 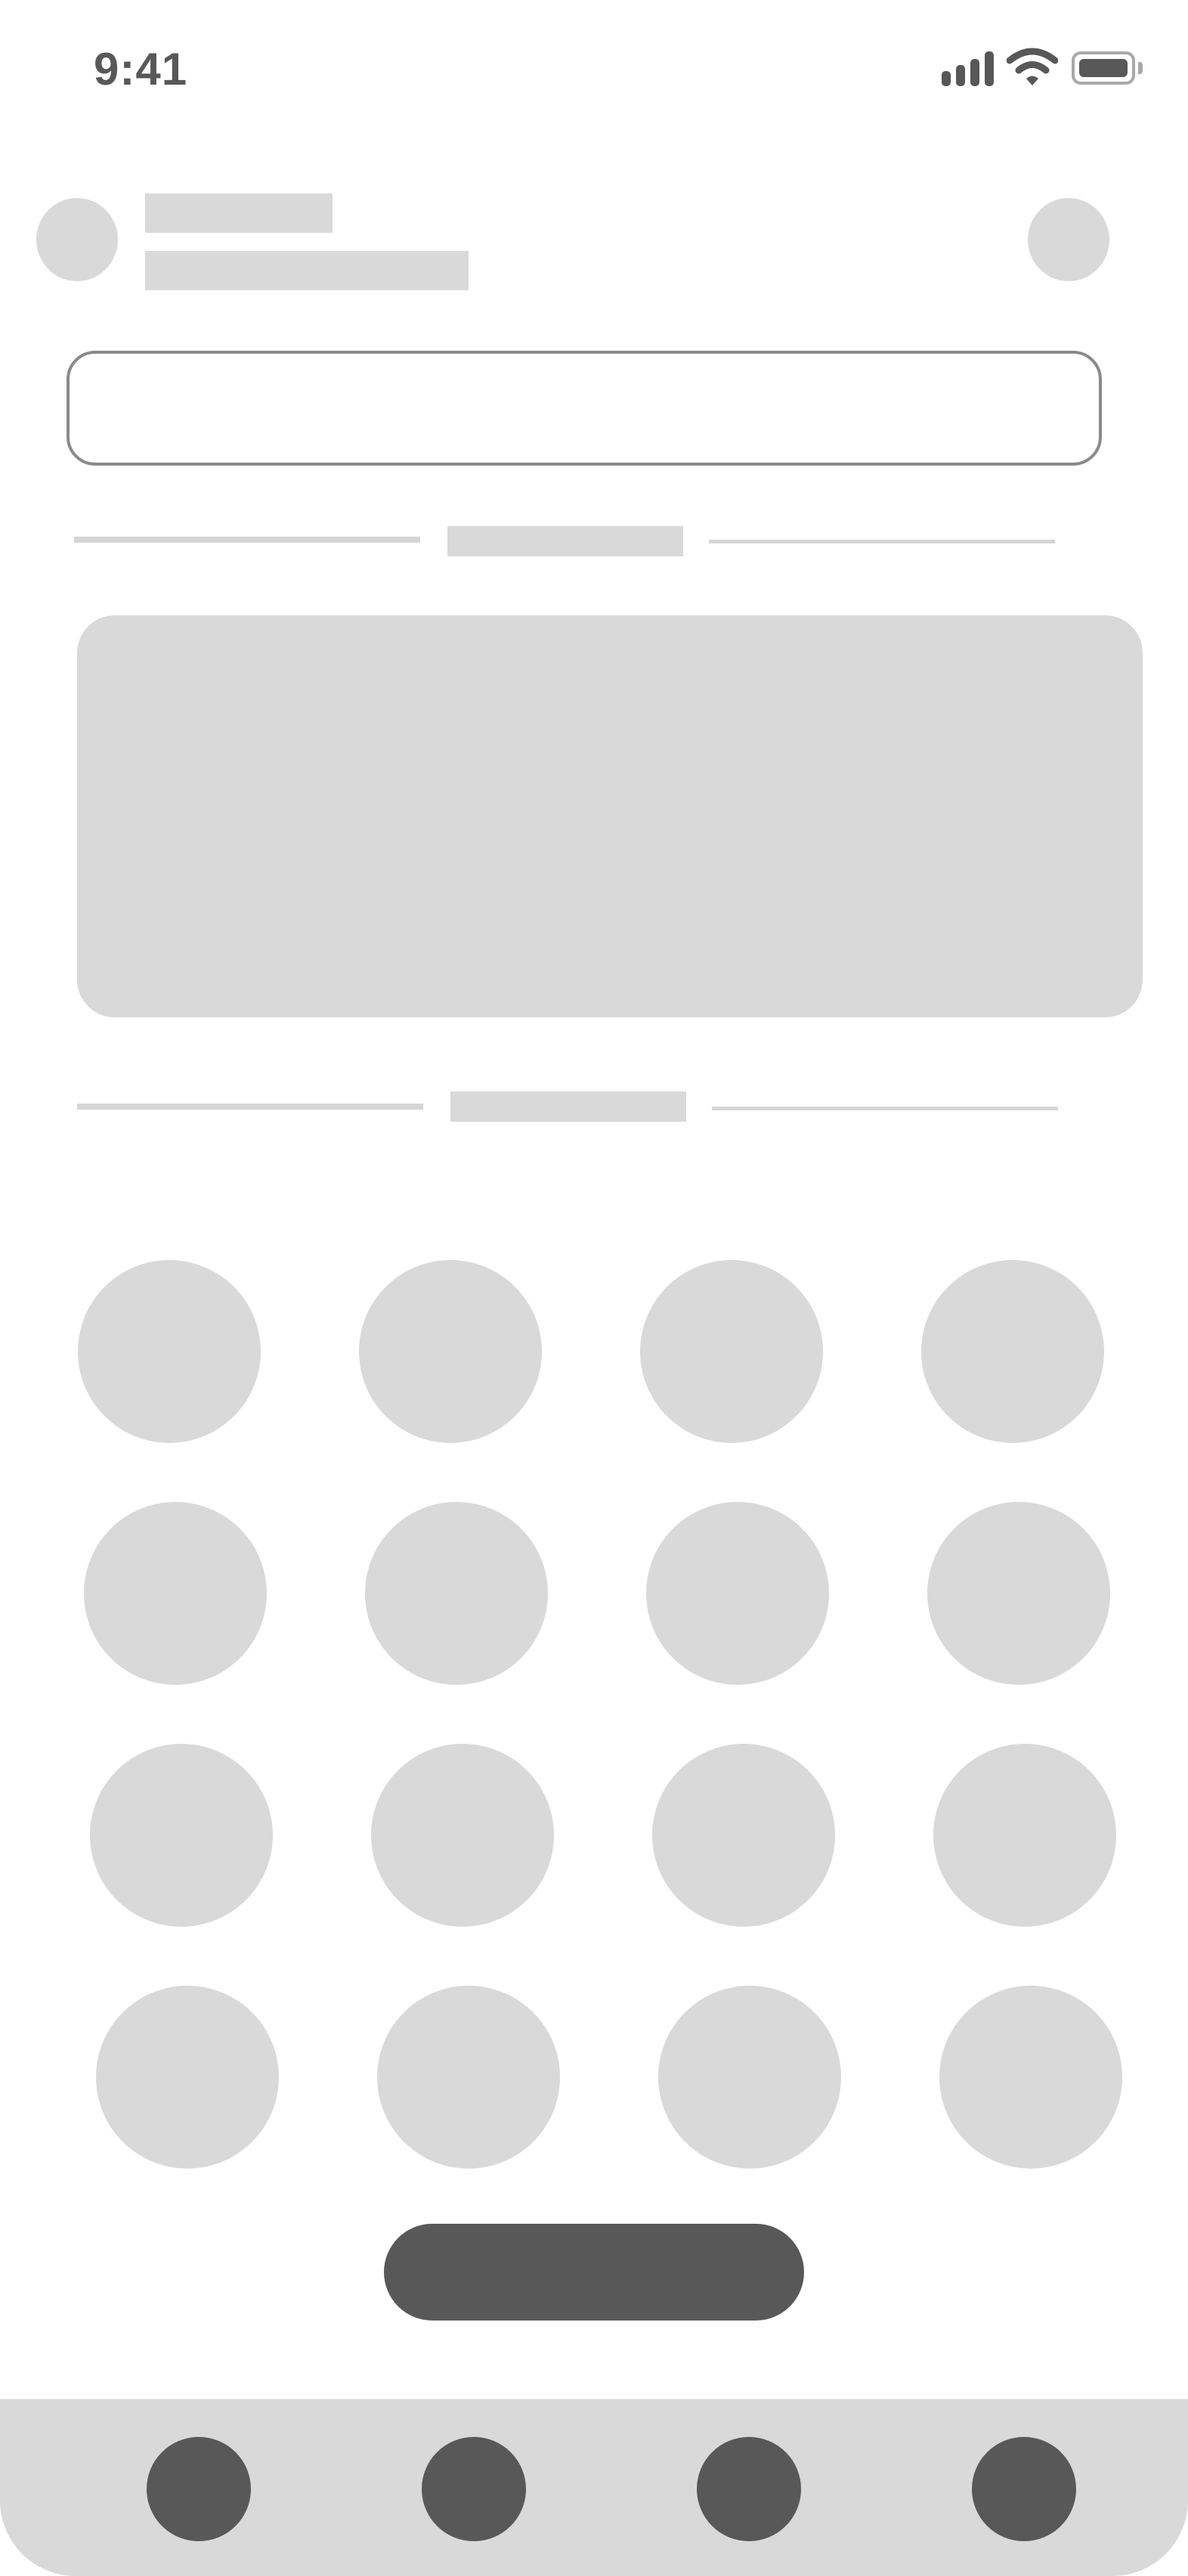 I want to click on header-subtitle-placeholder, so click(x=307, y=270).